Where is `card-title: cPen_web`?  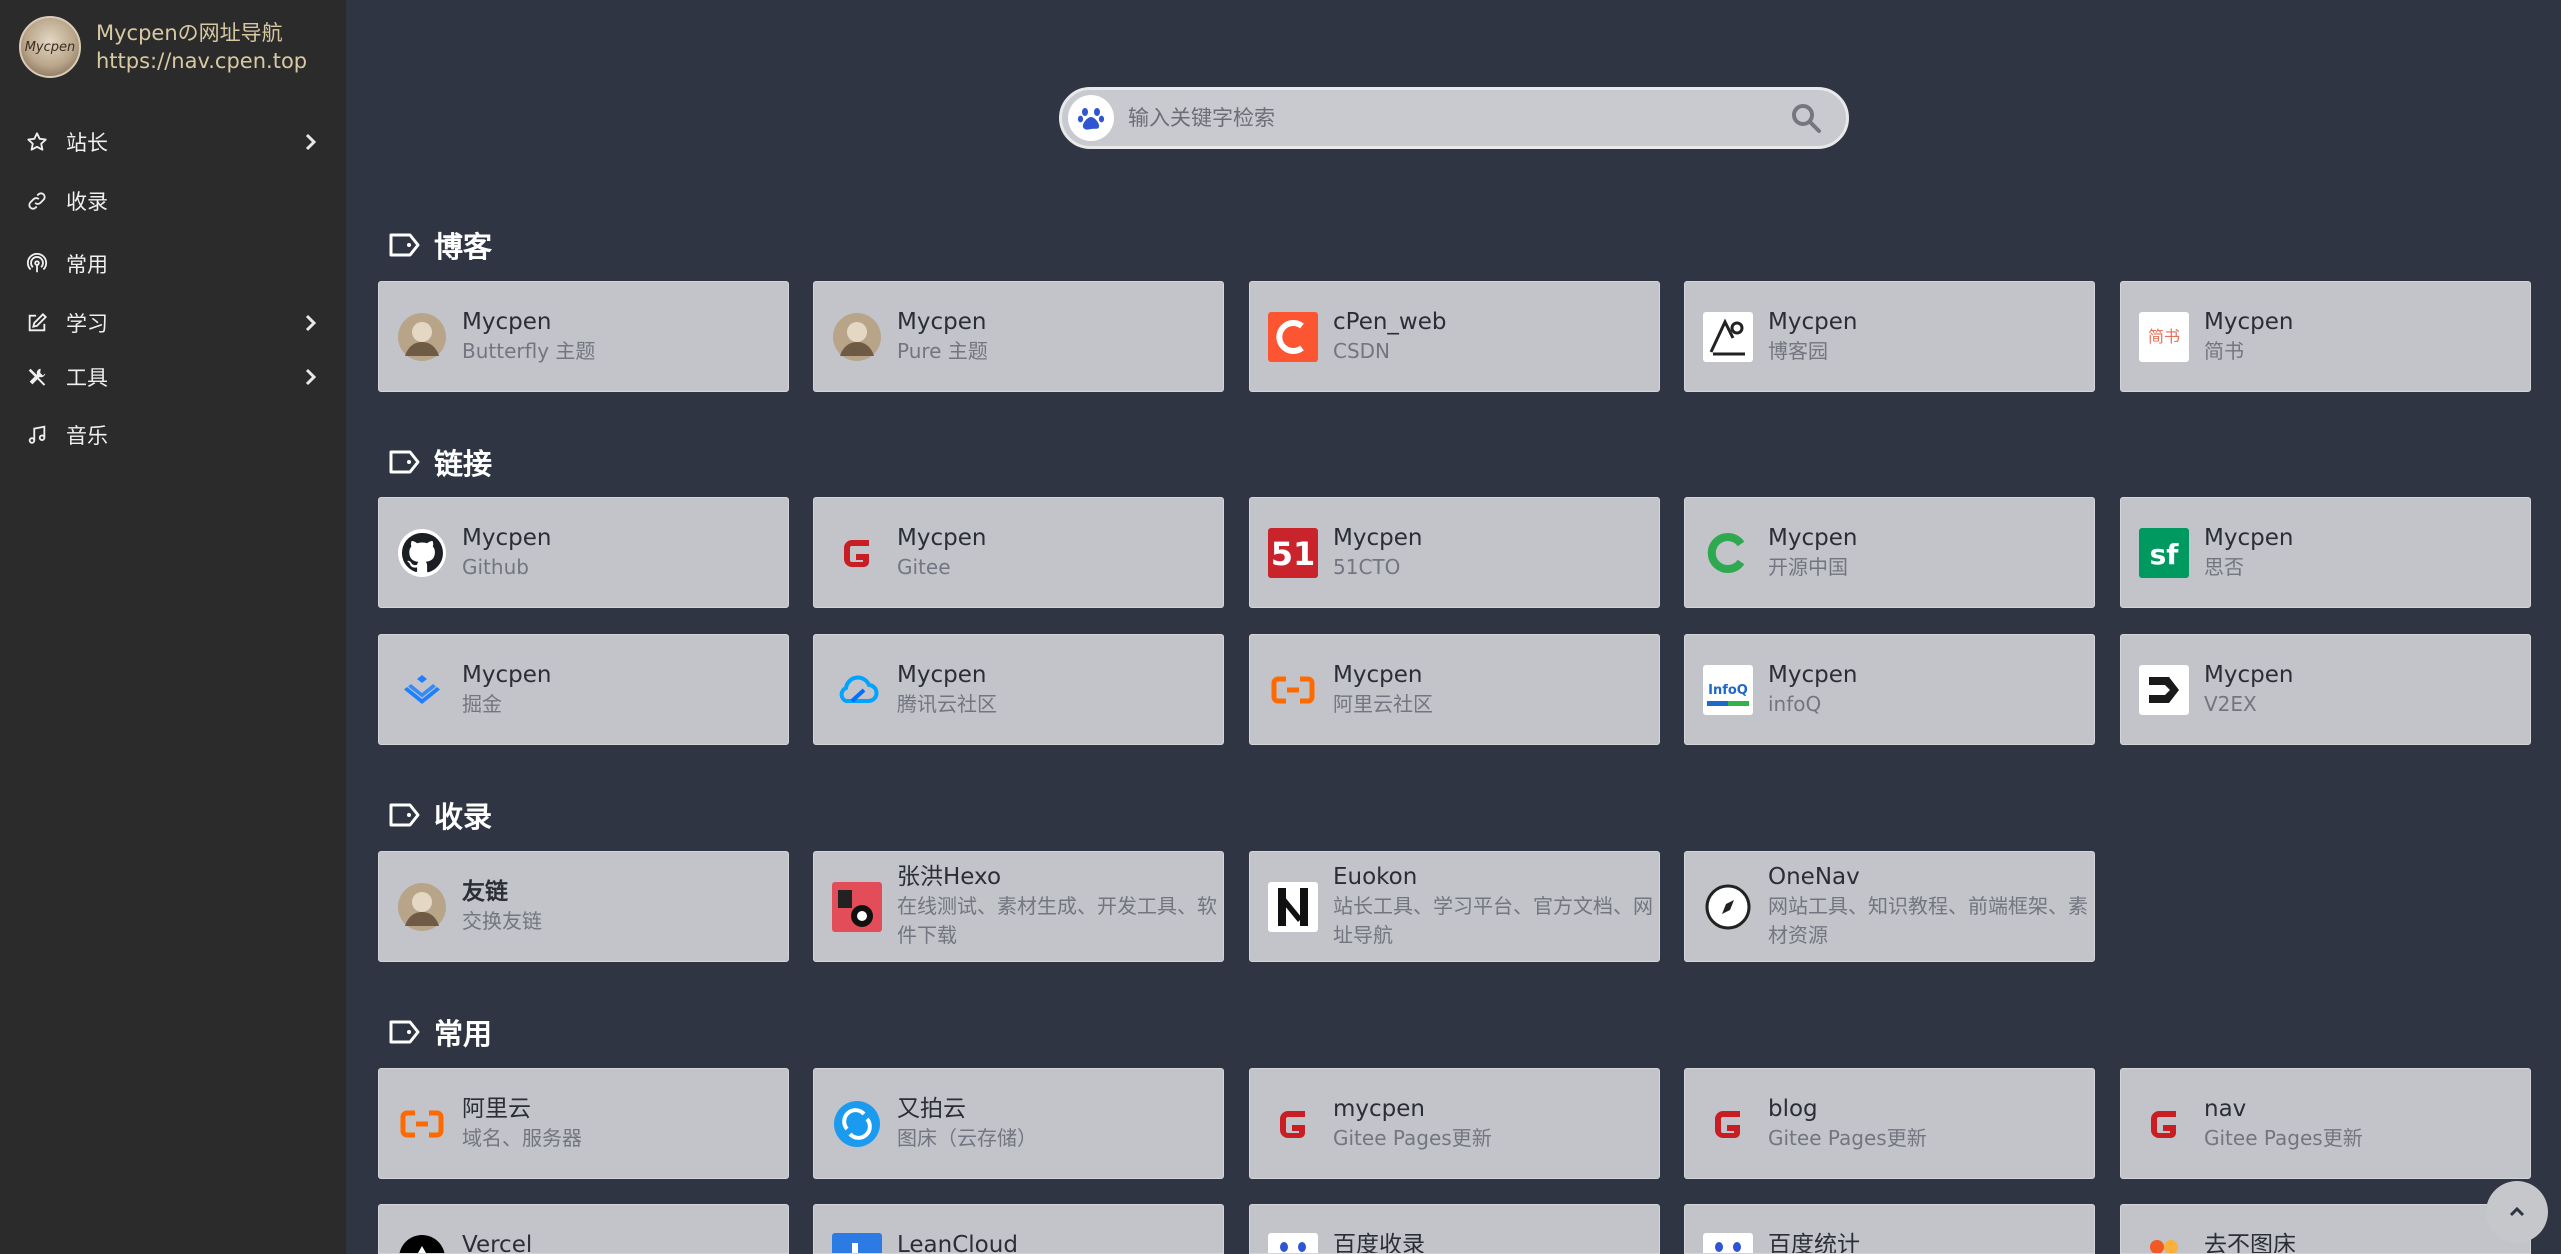 card-title: cPen_web is located at coordinates (1390, 321).